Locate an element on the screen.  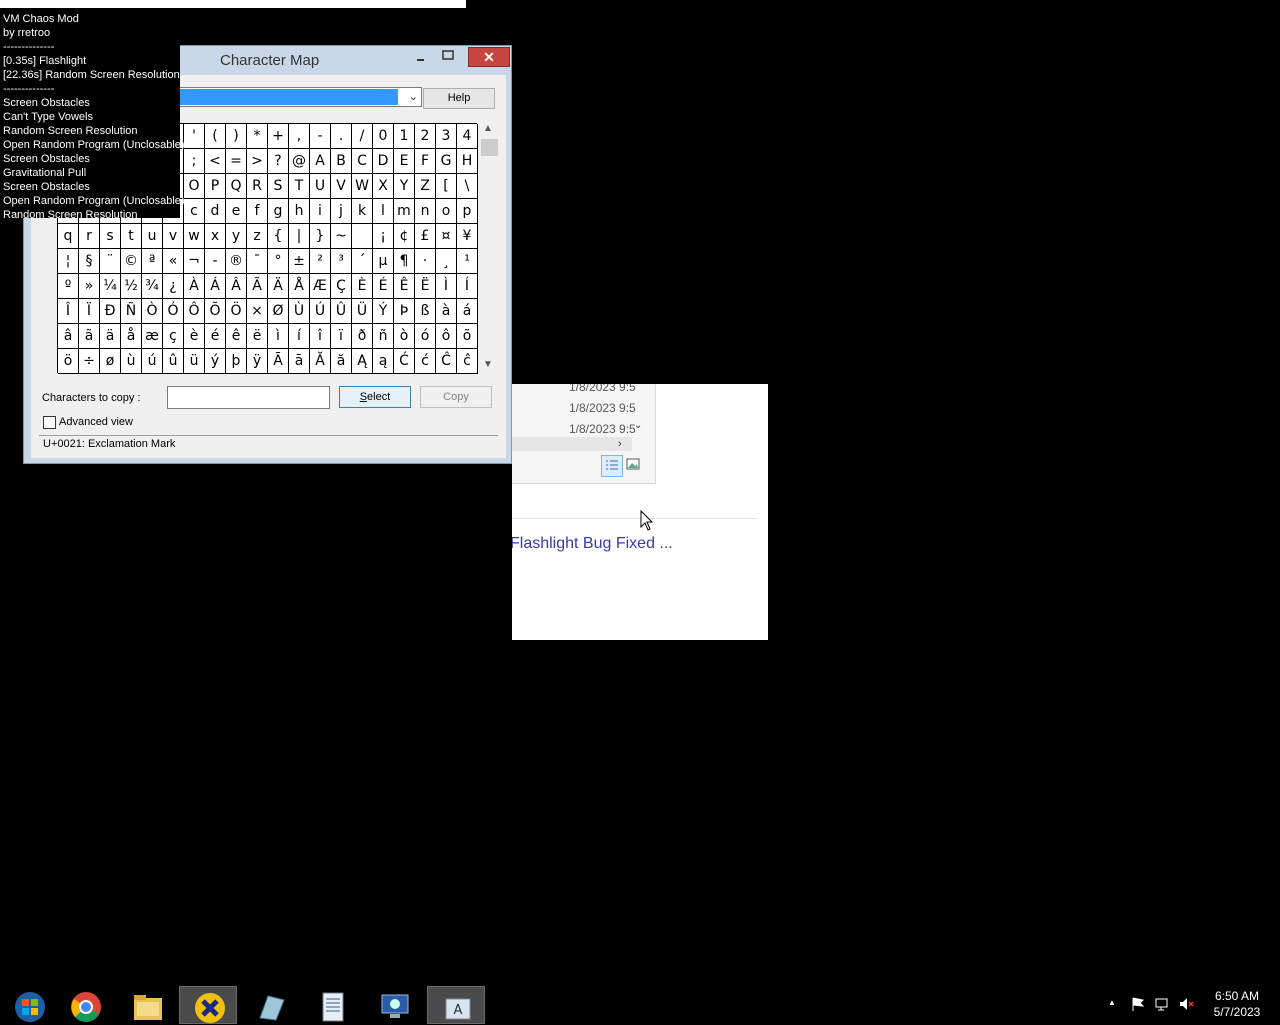
character-cell: c is located at coordinates (194, 211).